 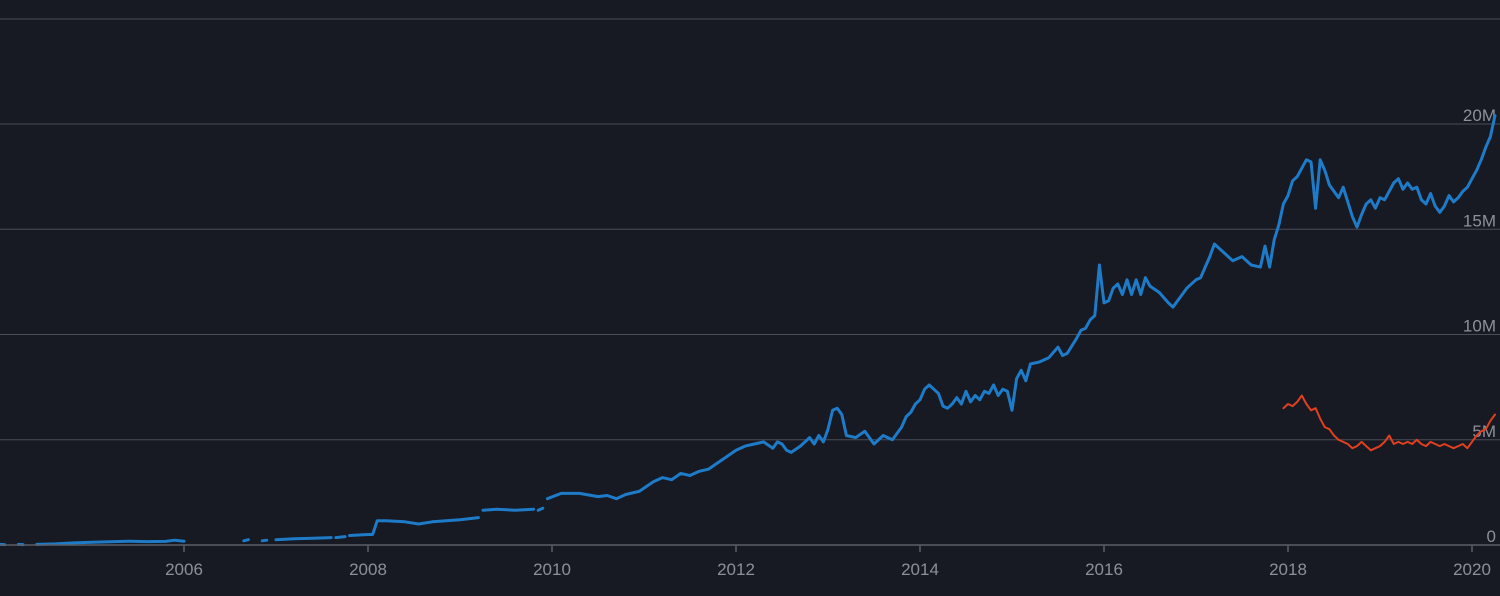 What do you see at coordinates (1479, 220) in the screenshot?
I see `y-tick-label: 15M` at bounding box center [1479, 220].